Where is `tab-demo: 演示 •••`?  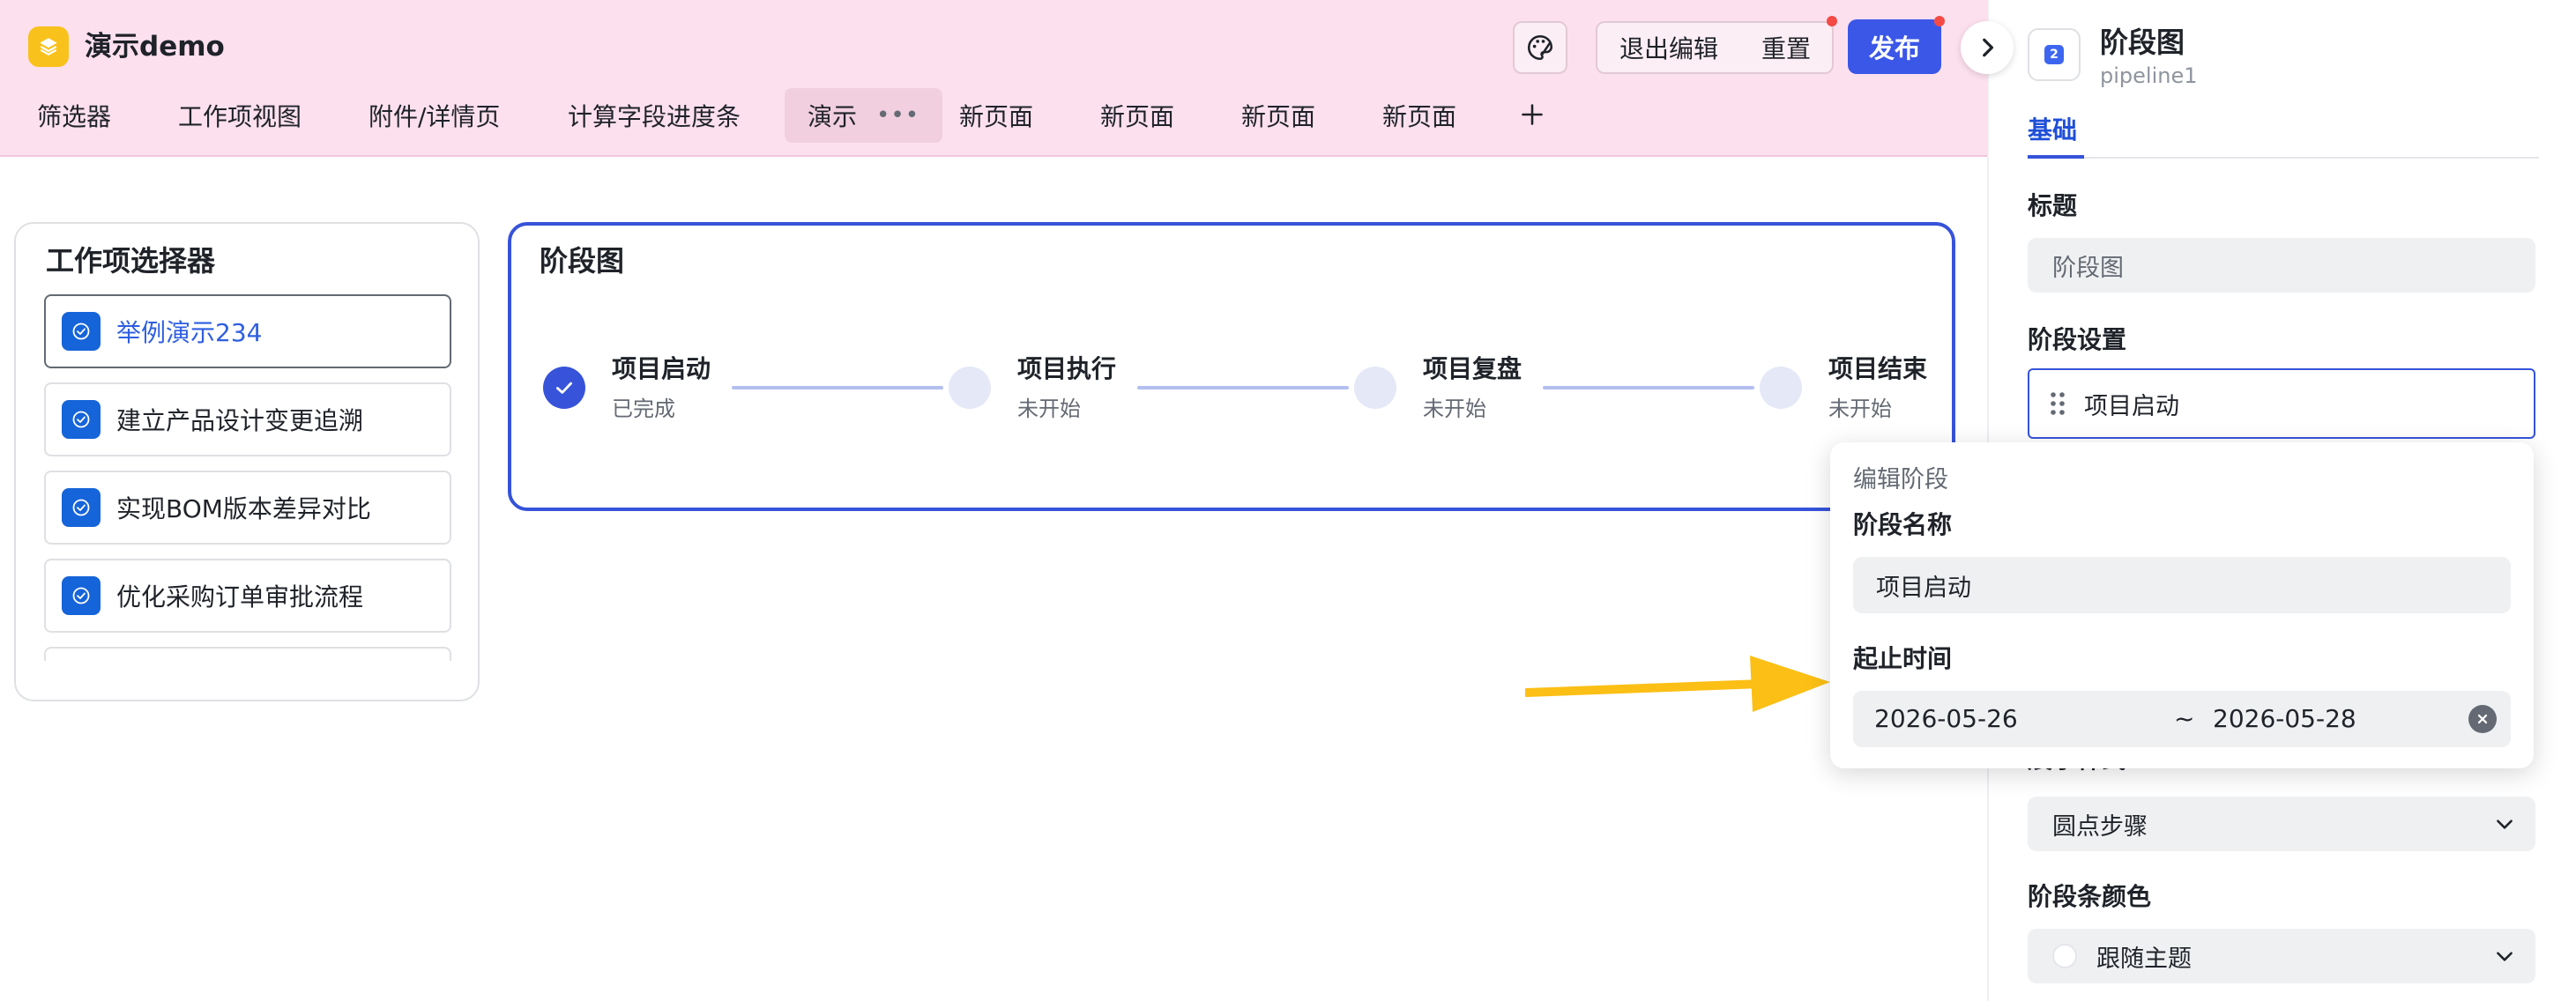
tab-demo: 演示 ••• is located at coordinates (864, 115).